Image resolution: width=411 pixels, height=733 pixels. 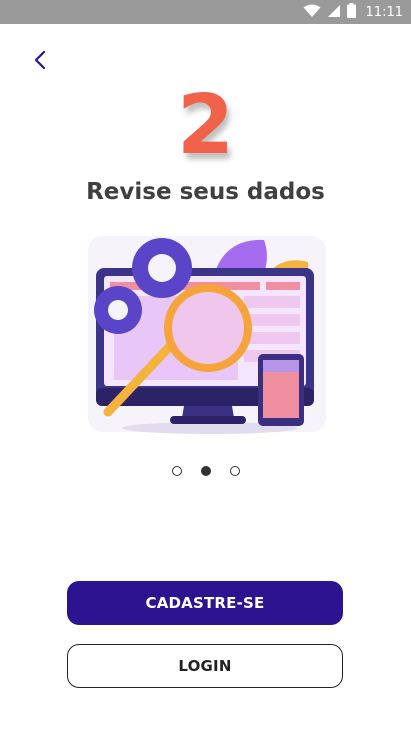 I want to click on status-icons: 11:11, so click(x=353, y=12).